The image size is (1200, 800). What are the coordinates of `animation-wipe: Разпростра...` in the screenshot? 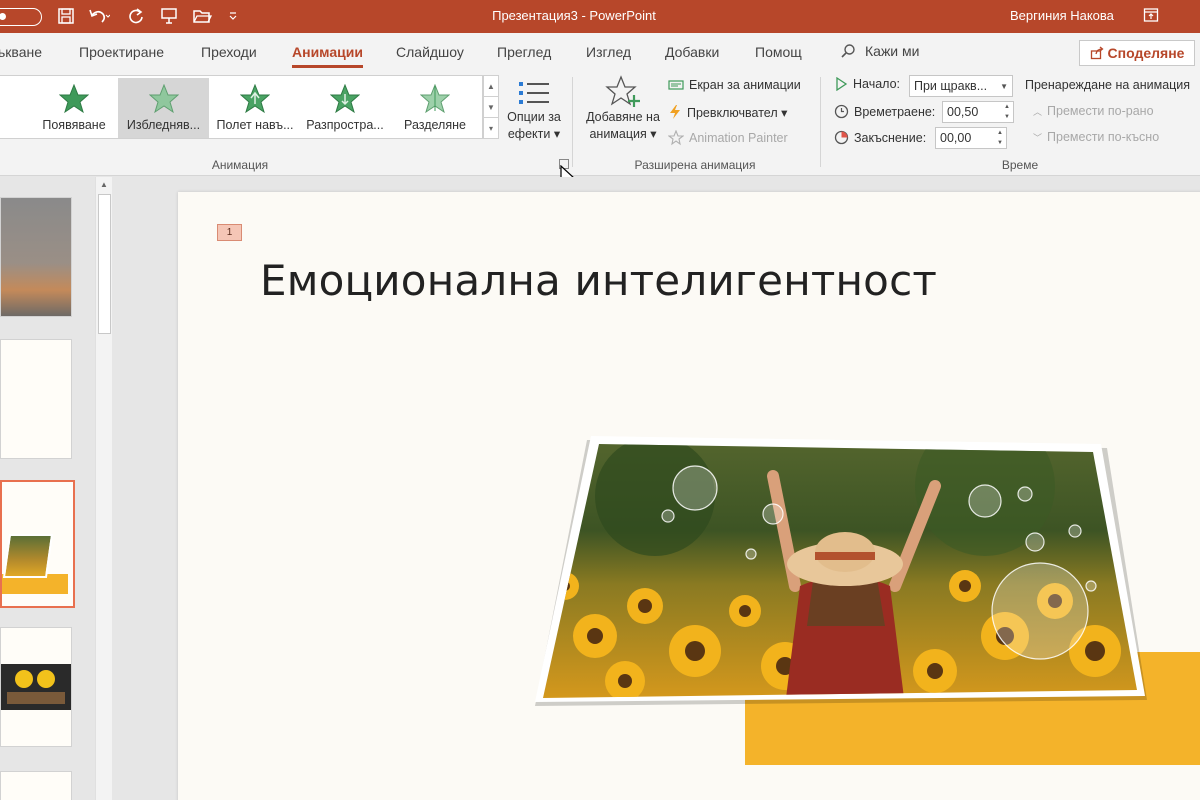 It's located at (345, 108).